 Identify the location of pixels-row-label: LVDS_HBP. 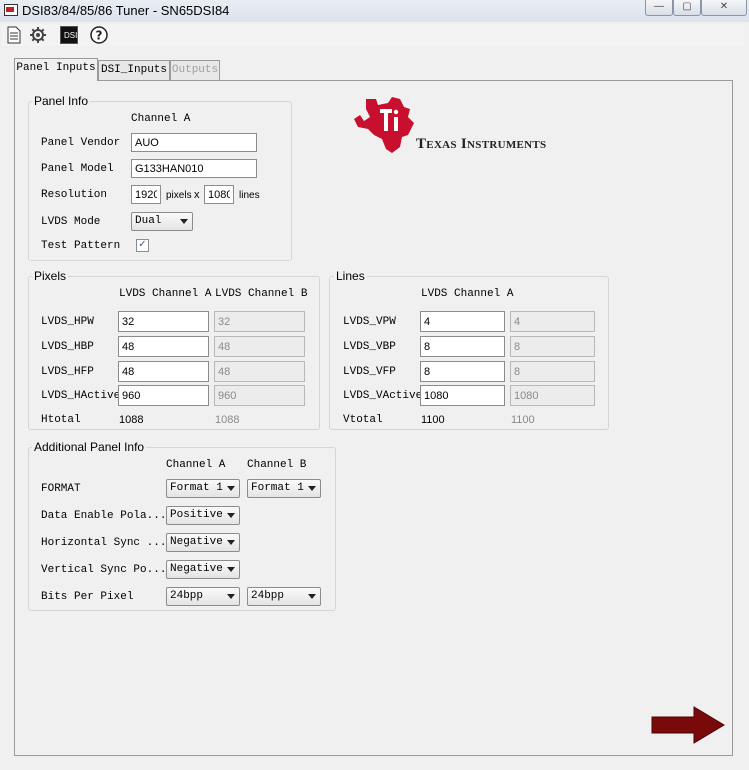
(67, 347).